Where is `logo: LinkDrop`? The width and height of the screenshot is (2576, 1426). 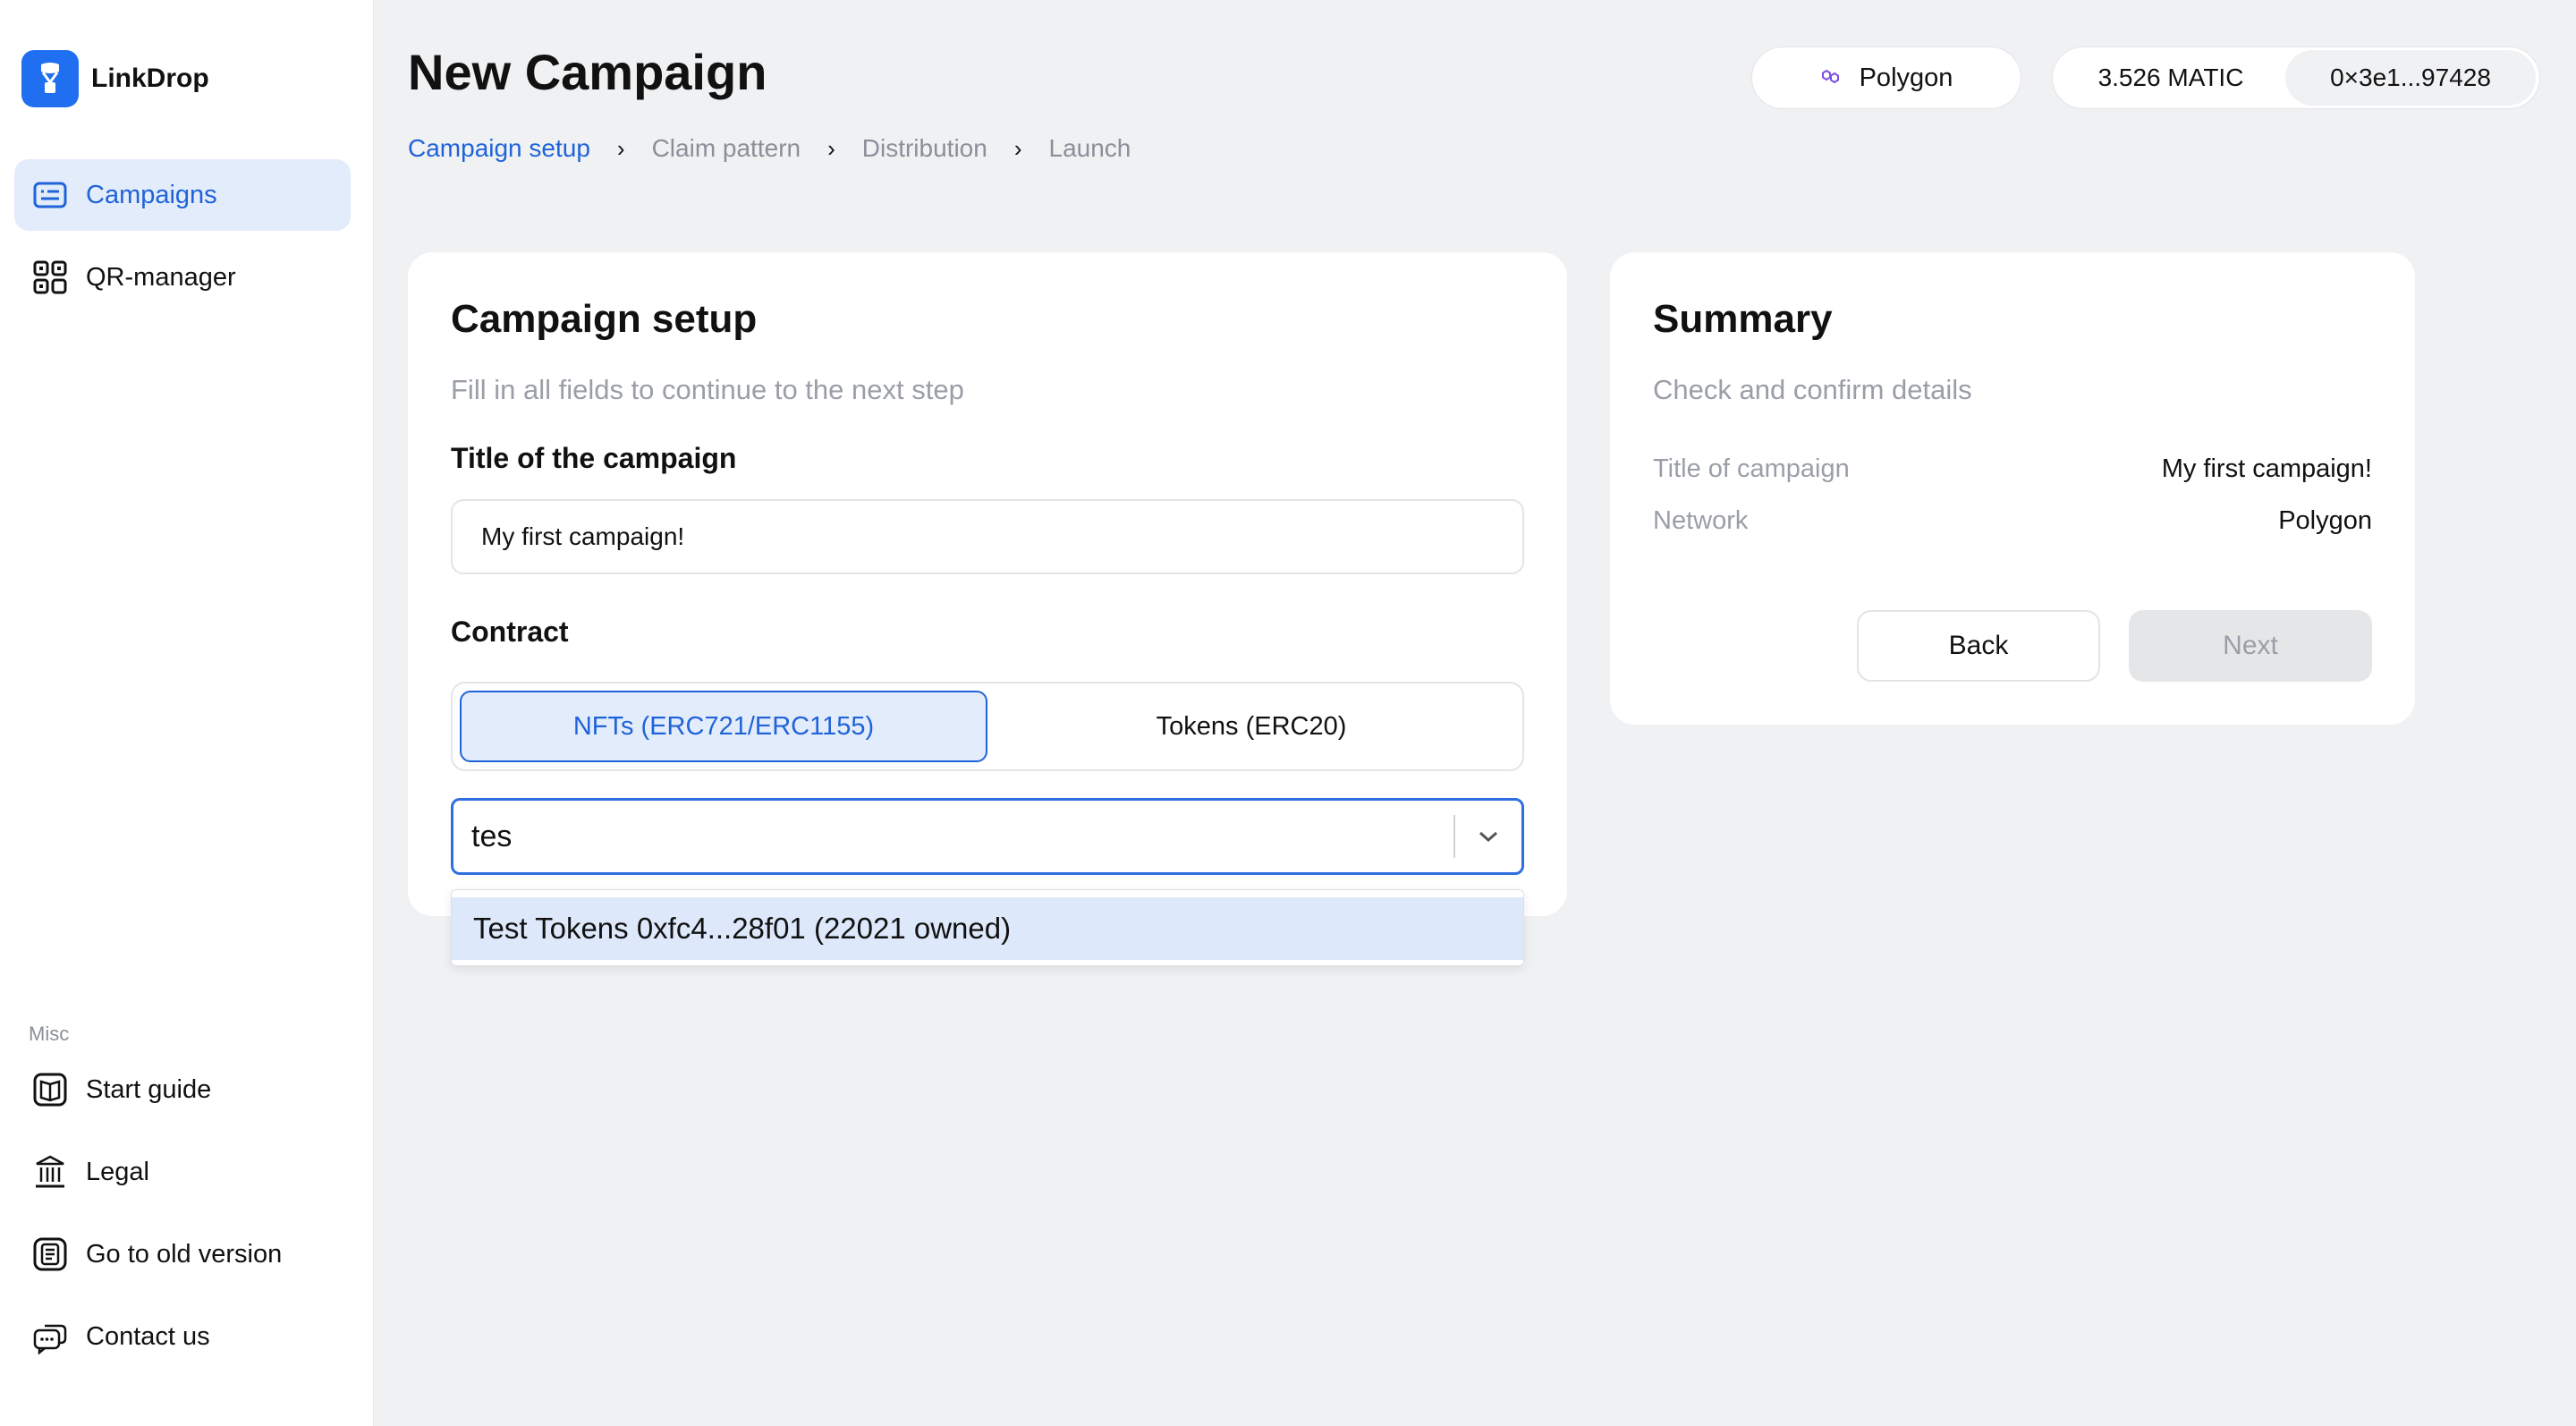 logo: LinkDrop is located at coordinates (115, 79).